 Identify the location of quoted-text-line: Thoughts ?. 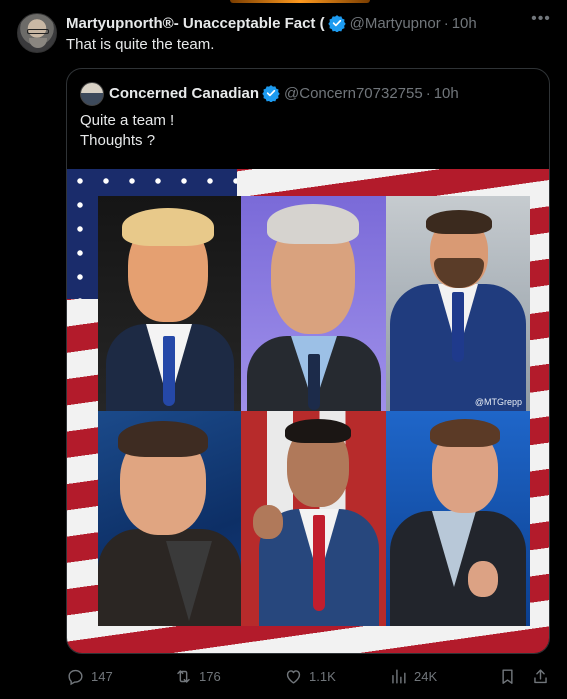
(118, 140).